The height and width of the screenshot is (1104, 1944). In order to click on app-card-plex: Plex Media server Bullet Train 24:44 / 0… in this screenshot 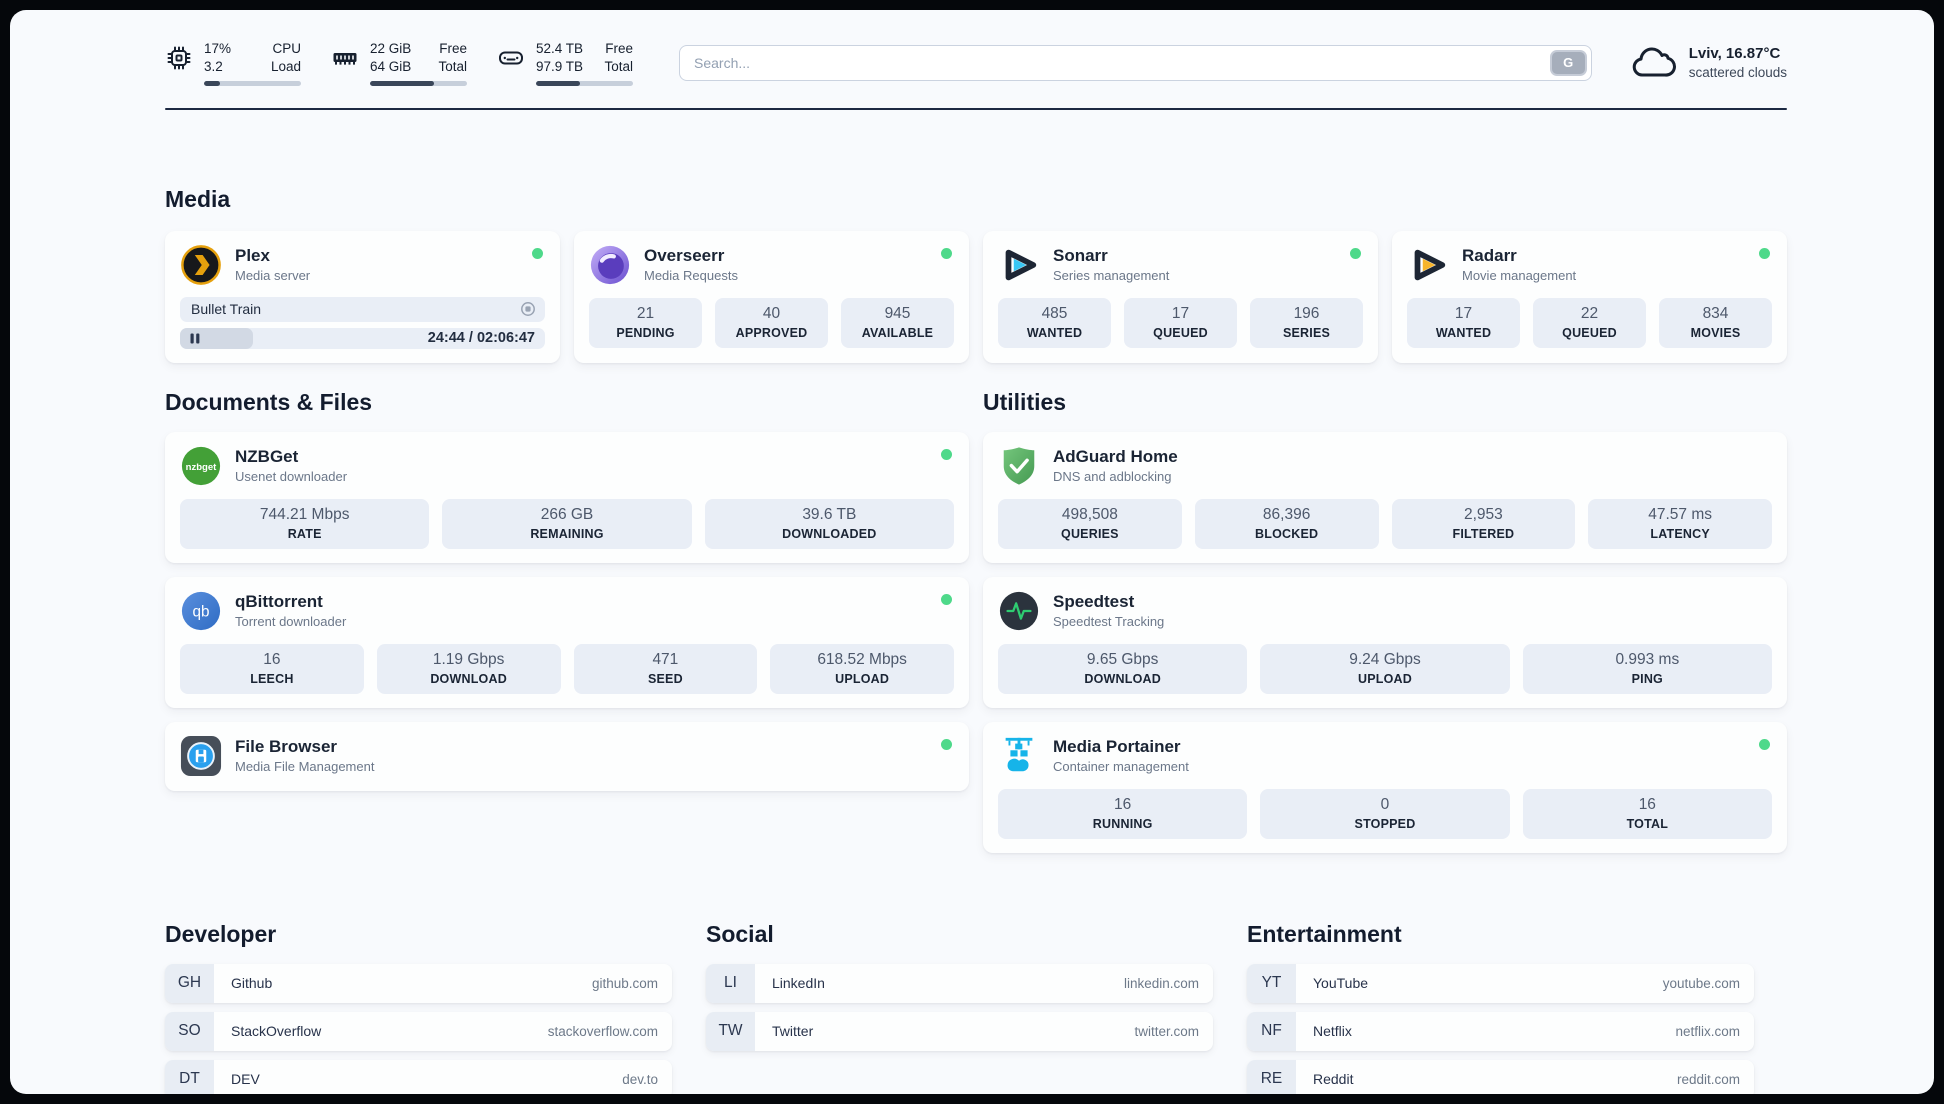, I will do `click(362, 296)`.